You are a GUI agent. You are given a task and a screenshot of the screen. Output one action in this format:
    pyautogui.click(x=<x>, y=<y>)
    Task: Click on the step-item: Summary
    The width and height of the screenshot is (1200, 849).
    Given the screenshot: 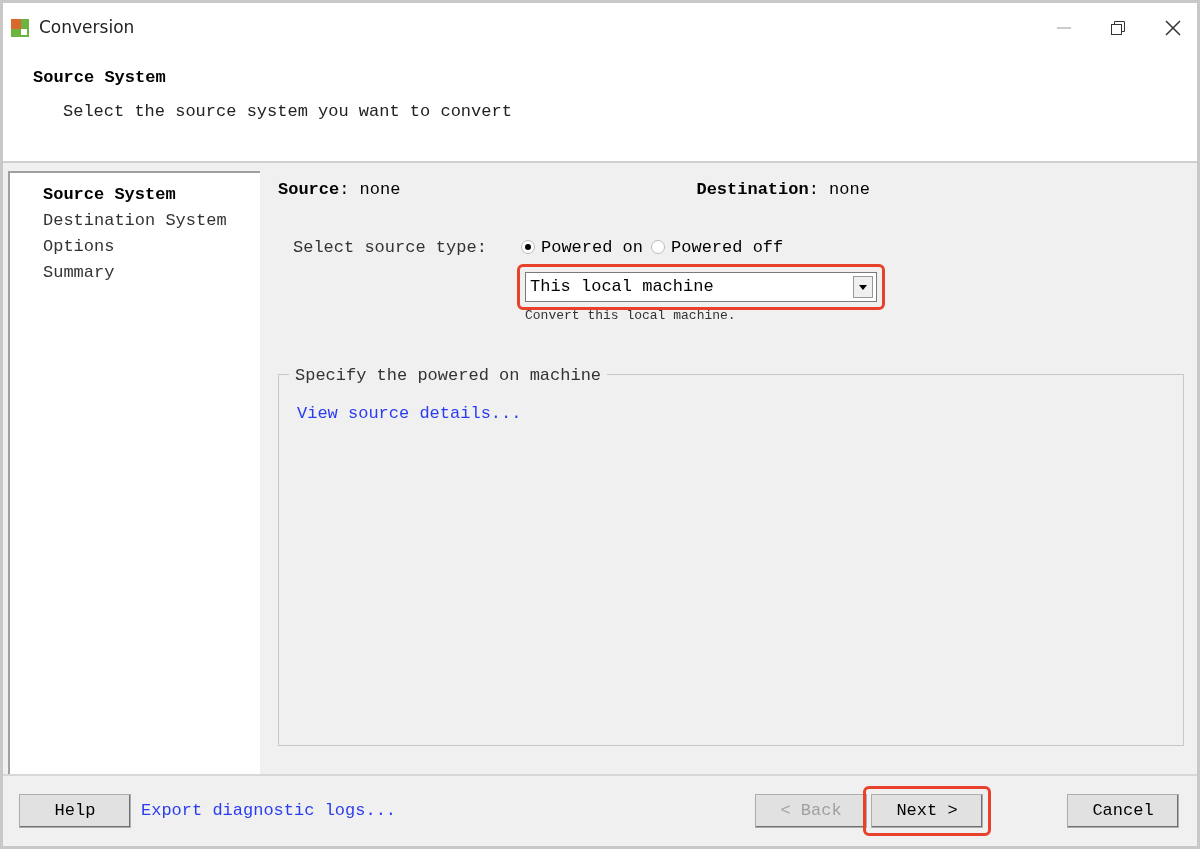 What is the action you would take?
    pyautogui.click(x=151, y=273)
    